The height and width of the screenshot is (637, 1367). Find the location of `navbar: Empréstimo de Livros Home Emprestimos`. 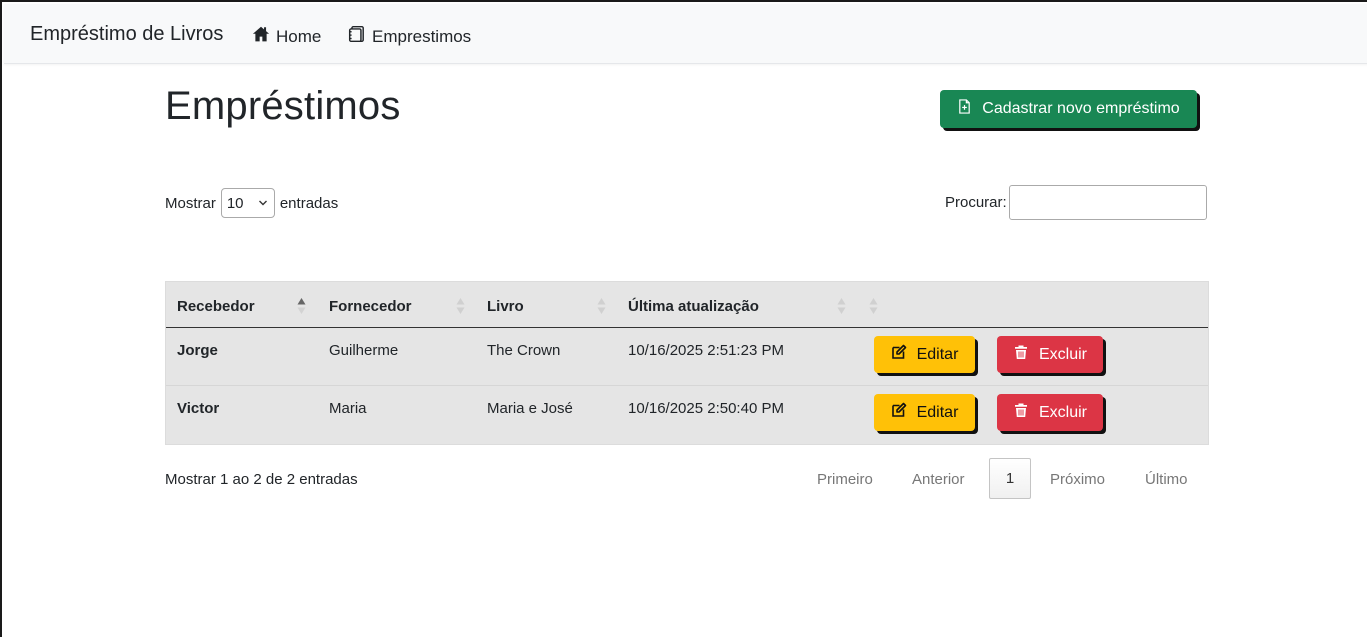

navbar: Empréstimo de Livros Home Emprestimos is located at coordinates (685, 34).